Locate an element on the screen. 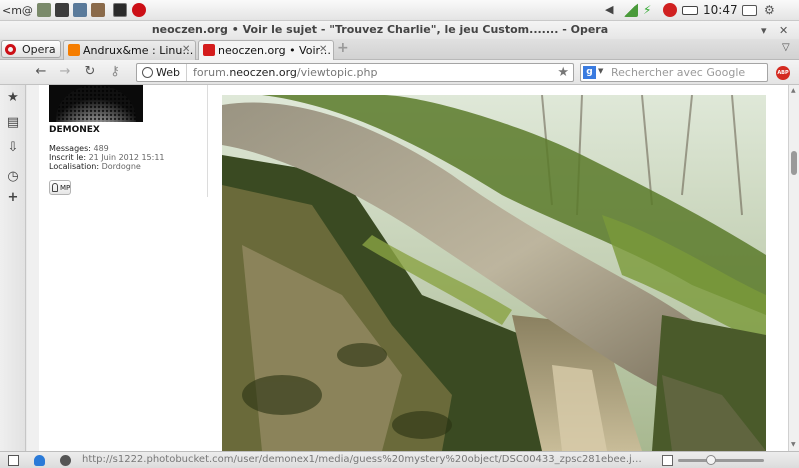  image-viewer-icon is located at coordinates (98, 10).